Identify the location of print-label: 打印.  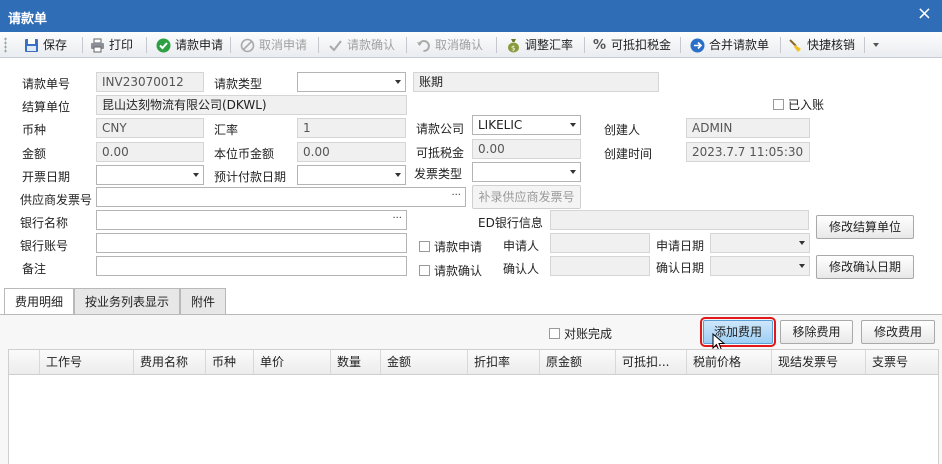
(121, 45).